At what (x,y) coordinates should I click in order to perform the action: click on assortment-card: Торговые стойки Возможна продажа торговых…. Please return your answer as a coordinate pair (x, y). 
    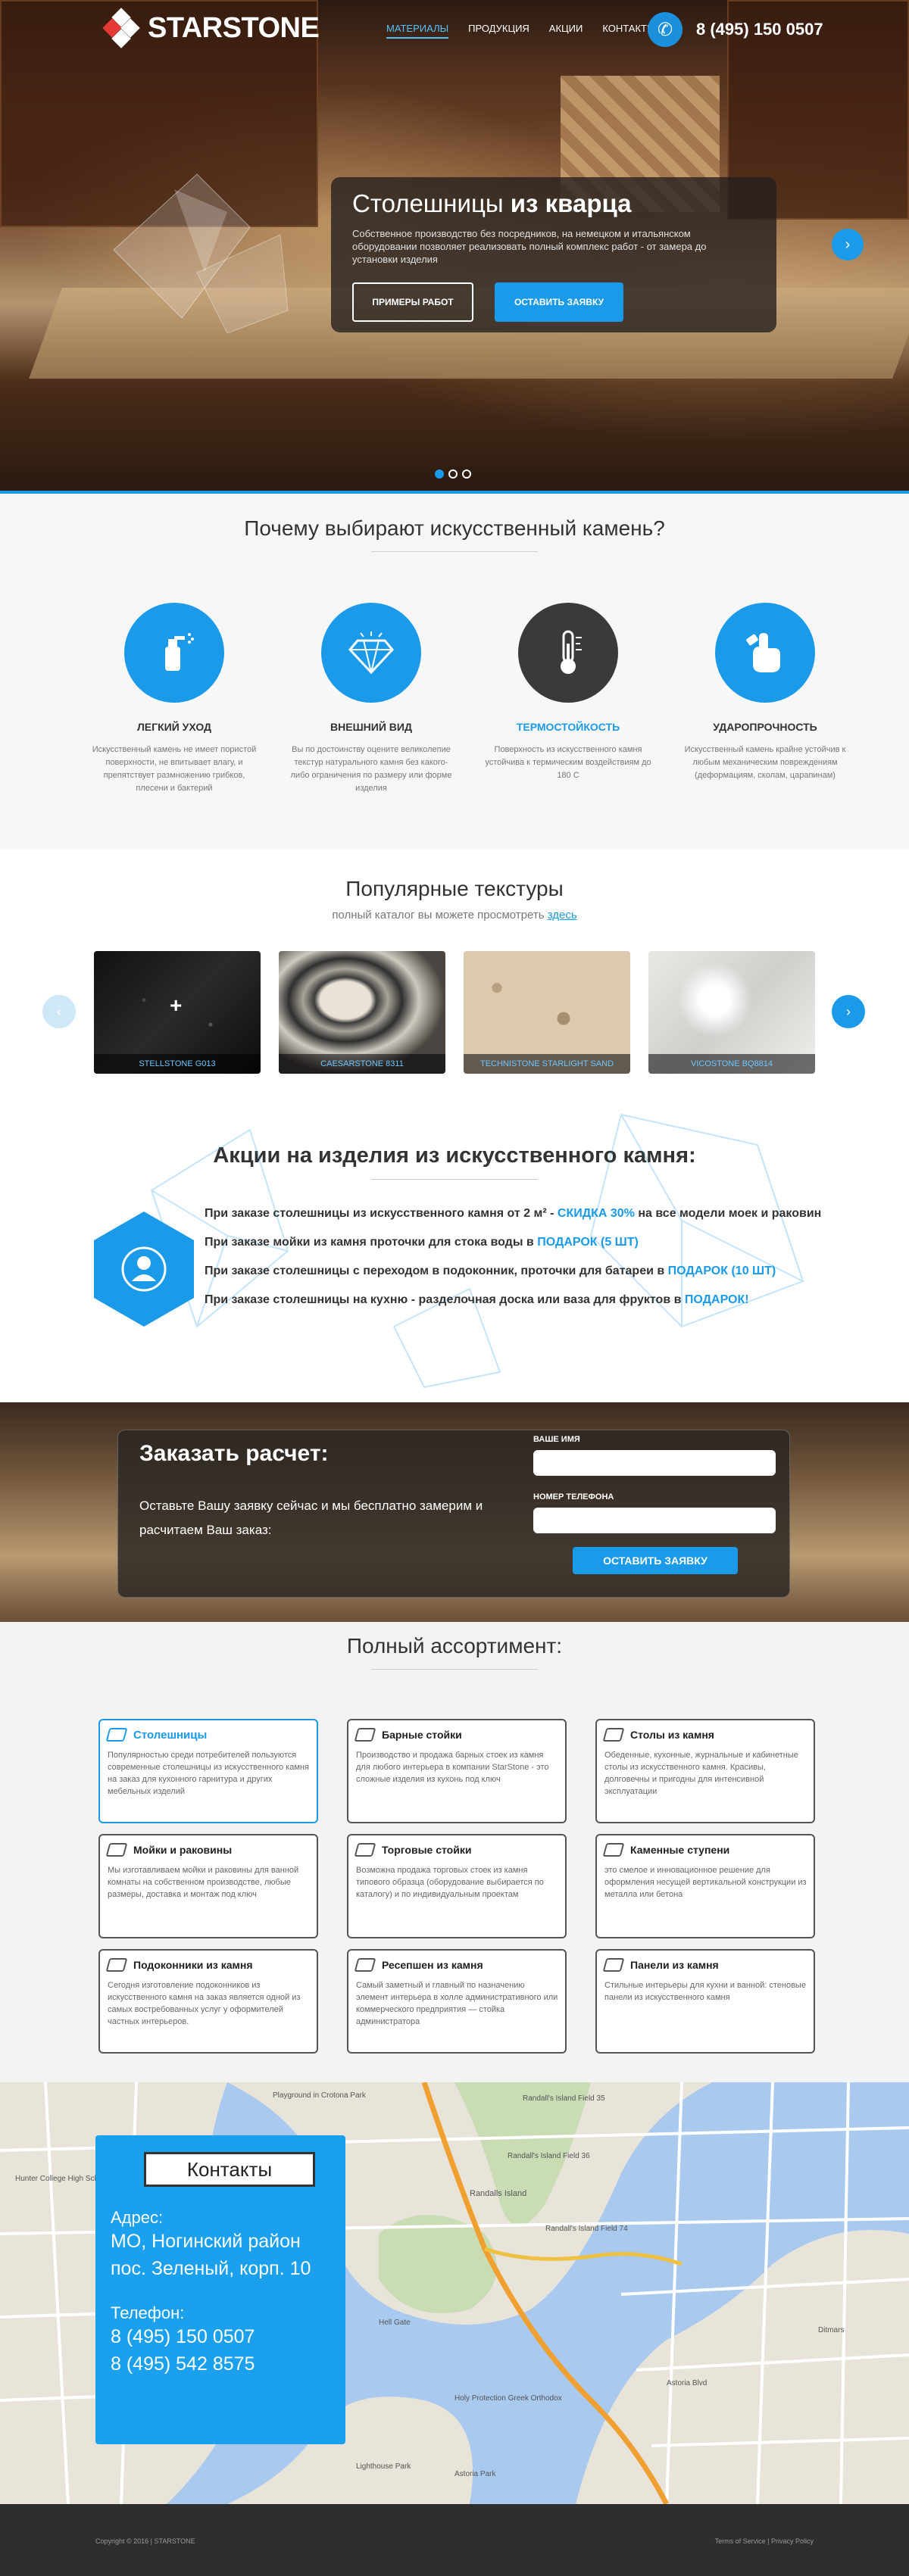
    Looking at the image, I should click on (457, 1886).